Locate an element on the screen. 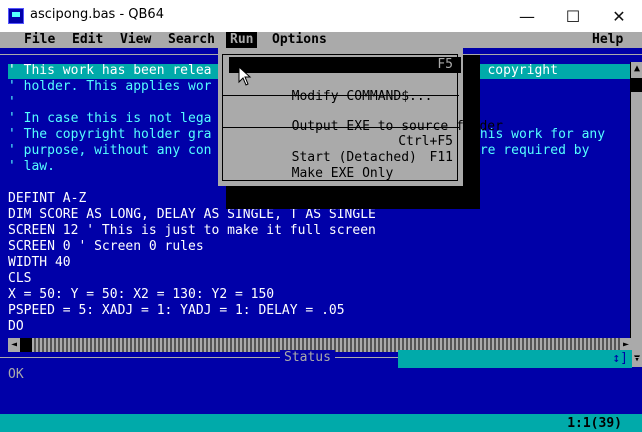  menu-search: Search is located at coordinates (191, 40).